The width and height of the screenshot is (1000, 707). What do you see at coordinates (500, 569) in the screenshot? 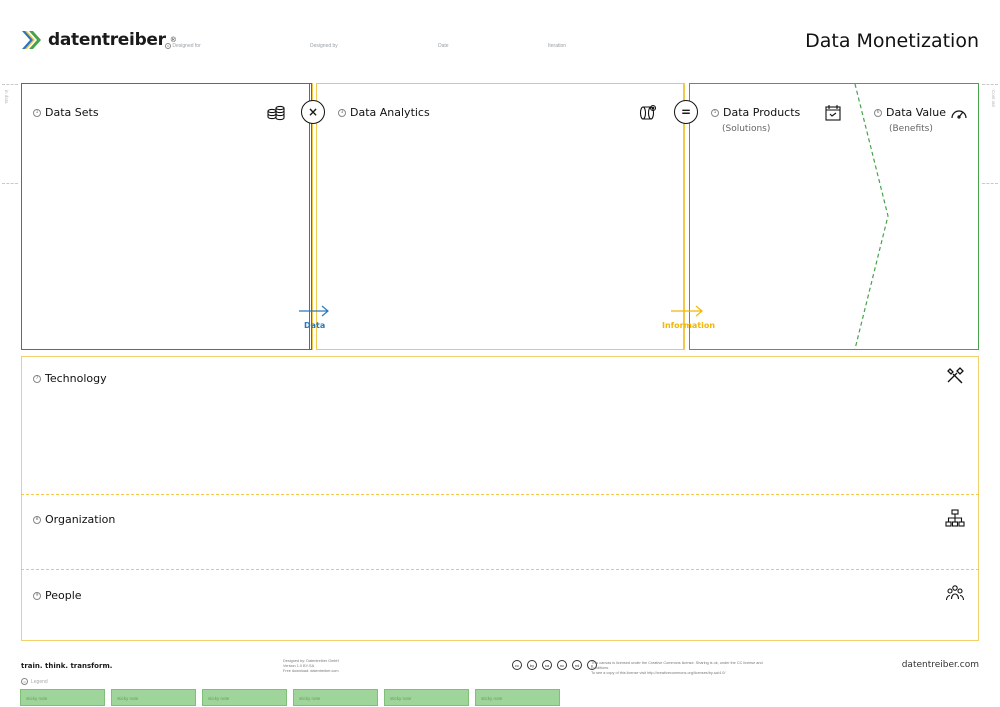
I see `organization-people-divider` at bounding box center [500, 569].